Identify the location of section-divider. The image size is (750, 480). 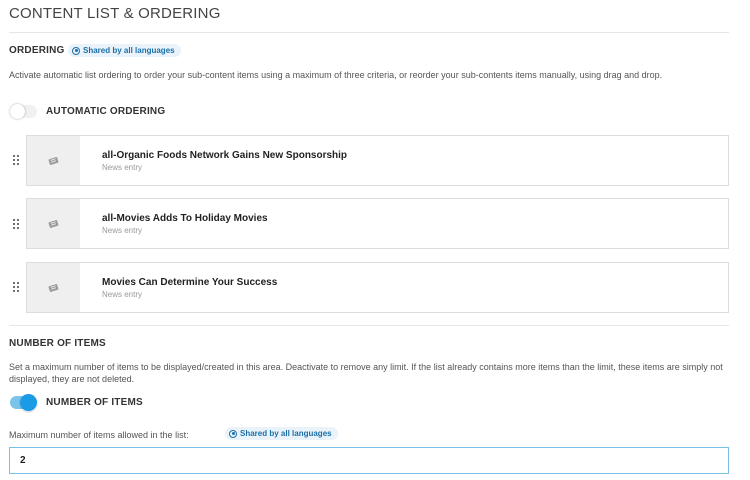
(369, 325).